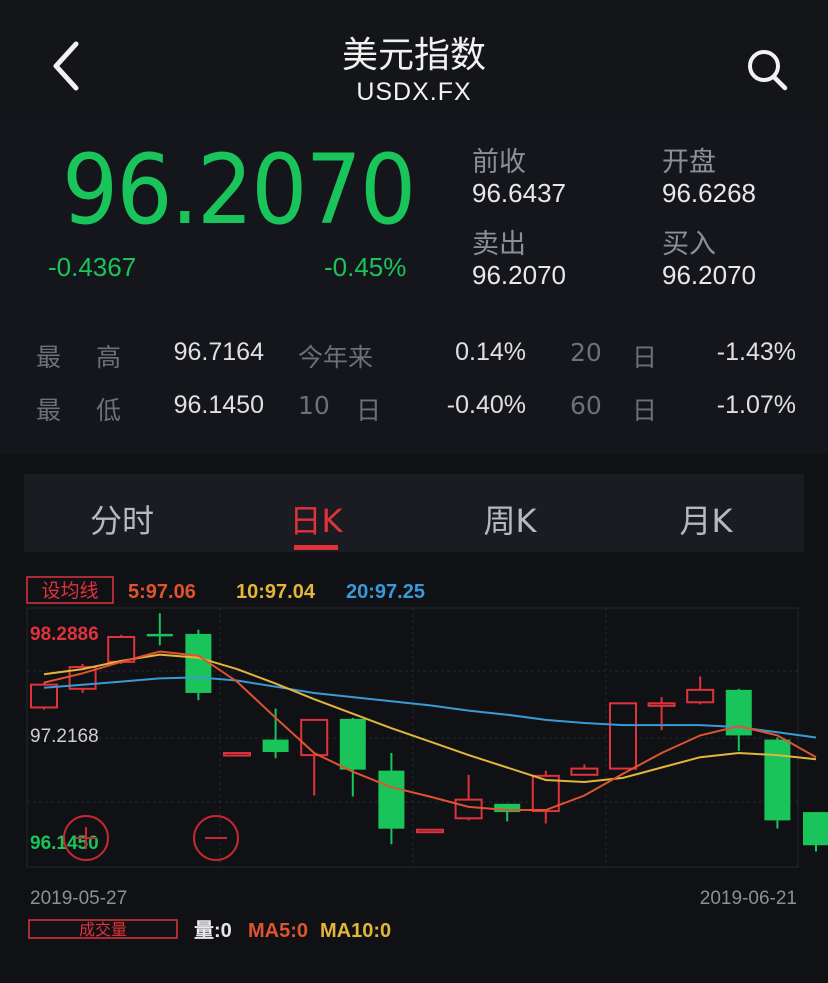  What do you see at coordinates (69, 591) in the screenshot?
I see `set-ma-label: 设均线` at bounding box center [69, 591].